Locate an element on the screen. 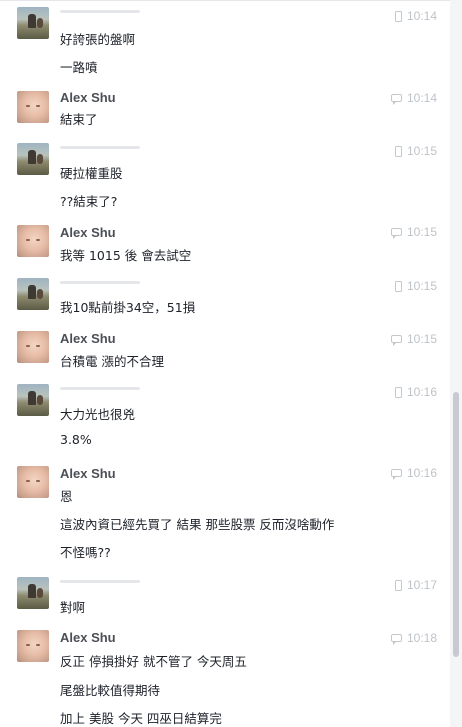 This screenshot has height=727, width=462. message-text: 反正 停損掛好 就不管了 今天周五 is located at coordinates (153, 661).